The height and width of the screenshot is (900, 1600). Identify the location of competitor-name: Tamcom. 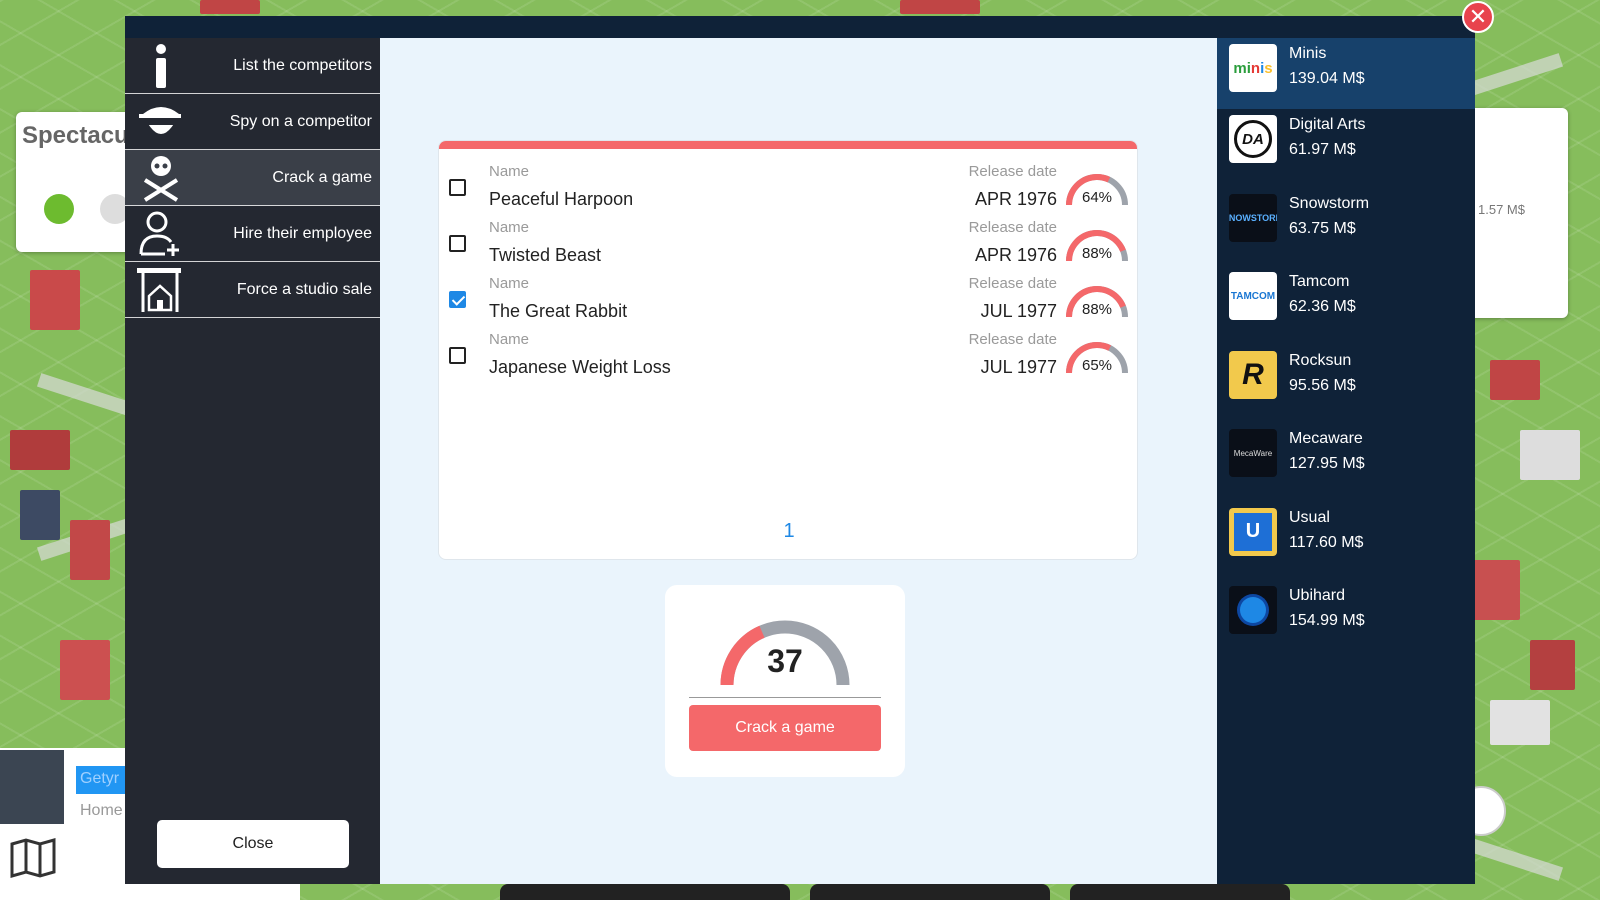
(1319, 281).